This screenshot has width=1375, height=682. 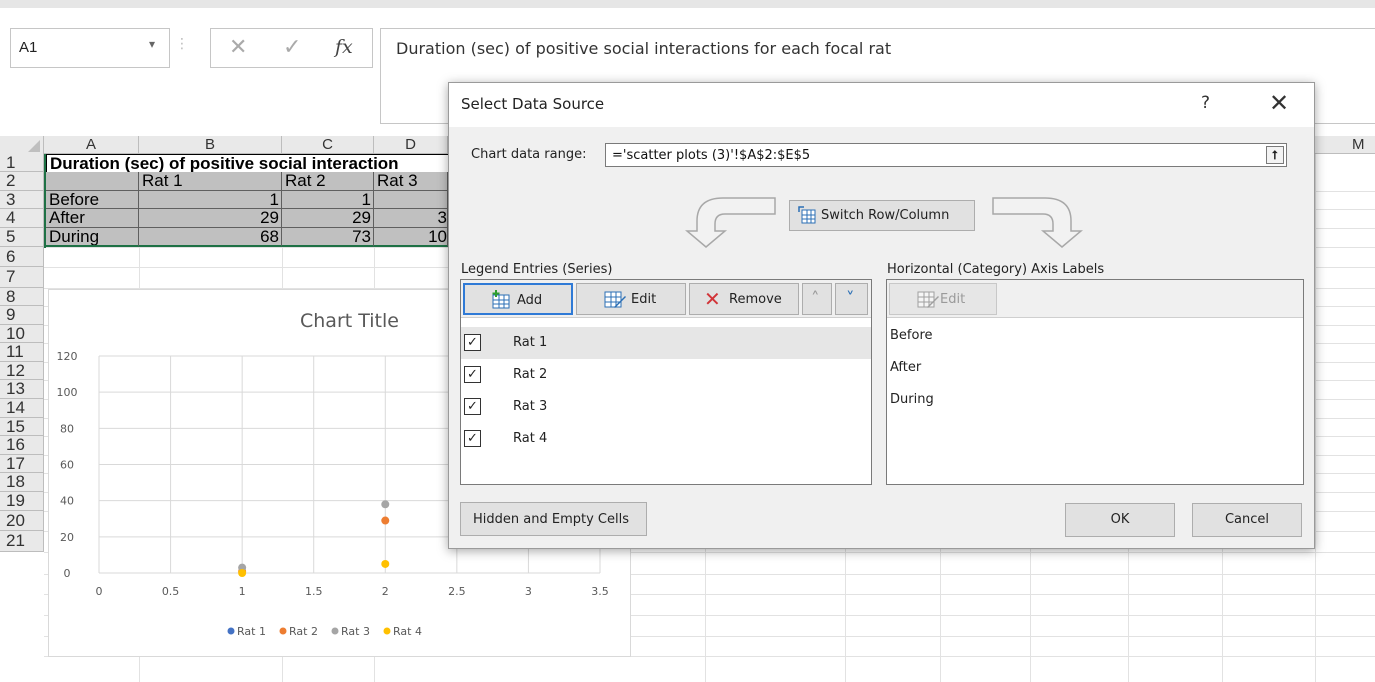 I want to click on cell-c2: Rat 2, so click(x=328, y=181).